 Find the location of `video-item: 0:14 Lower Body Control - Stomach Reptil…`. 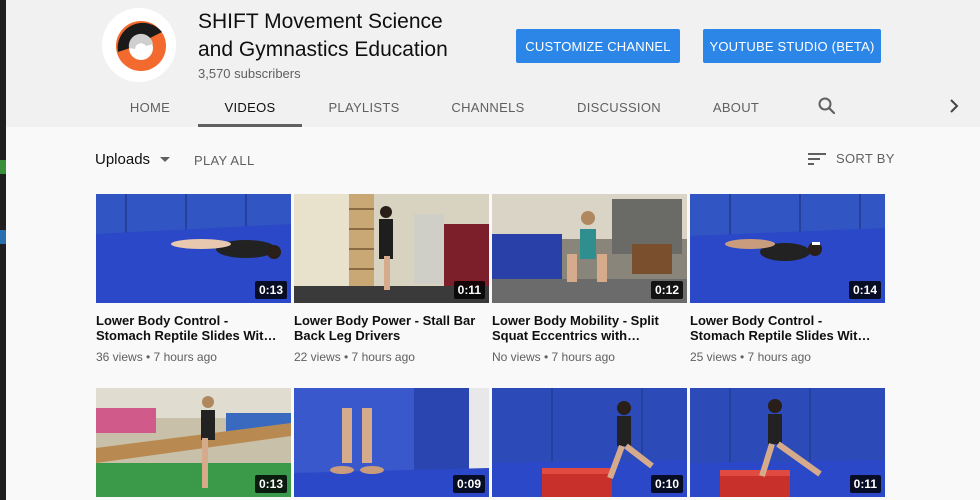

video-item: 0:14 Lower Body Control - Stomach Reptil… is located at coordinates (787, 279).